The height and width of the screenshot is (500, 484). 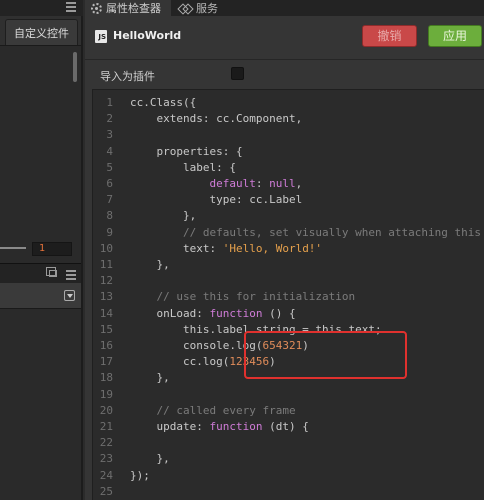 I want to click on code-line: 4 properties: {, so click(x=288, y=152).